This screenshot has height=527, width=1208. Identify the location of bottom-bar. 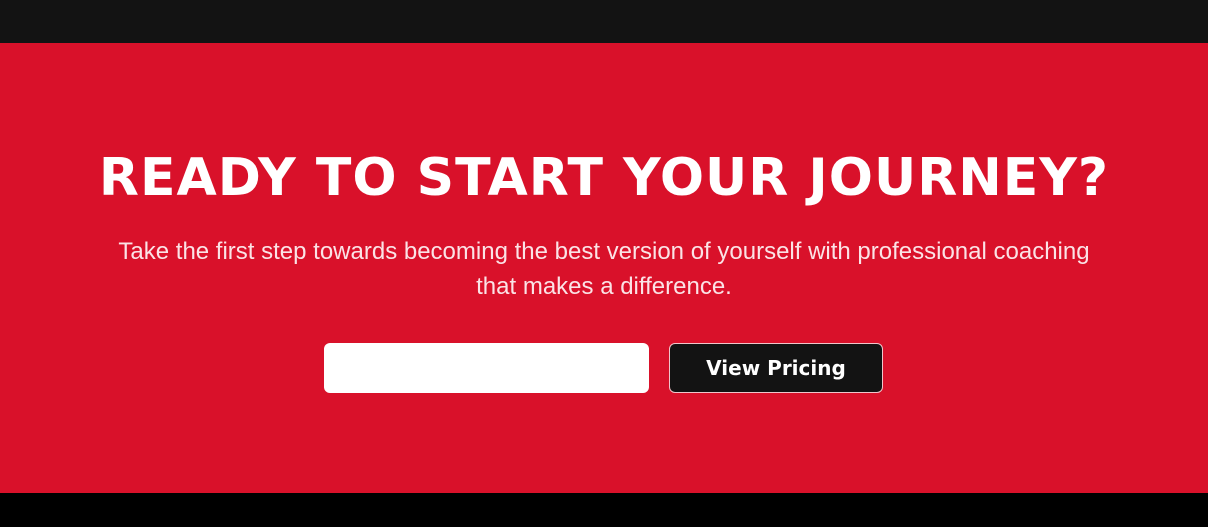
(604, 510).